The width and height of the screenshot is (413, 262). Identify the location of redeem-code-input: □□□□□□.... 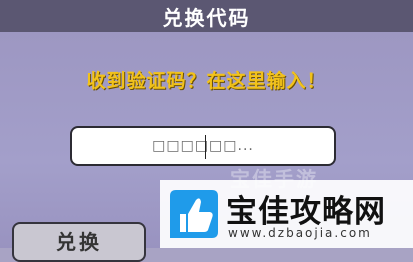
(203, 146).